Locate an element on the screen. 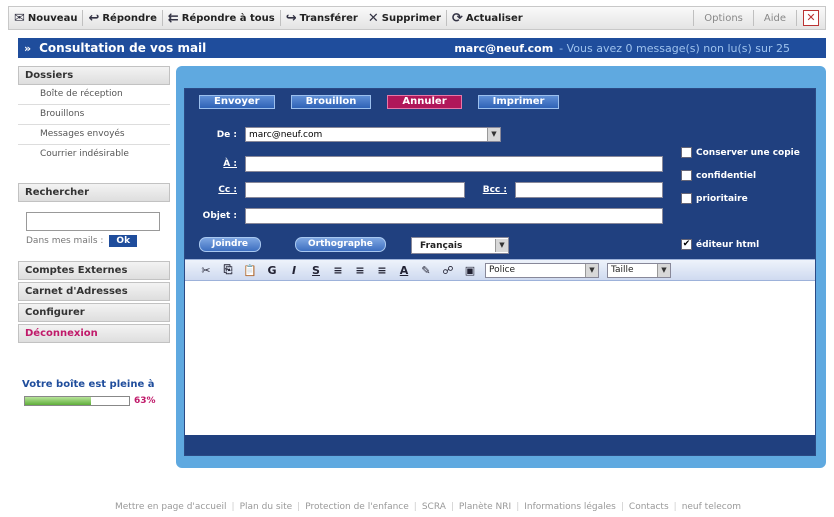 The image size is (834, 517). delete-button: ✕ Supprimer is located at coordinates (404, 18).